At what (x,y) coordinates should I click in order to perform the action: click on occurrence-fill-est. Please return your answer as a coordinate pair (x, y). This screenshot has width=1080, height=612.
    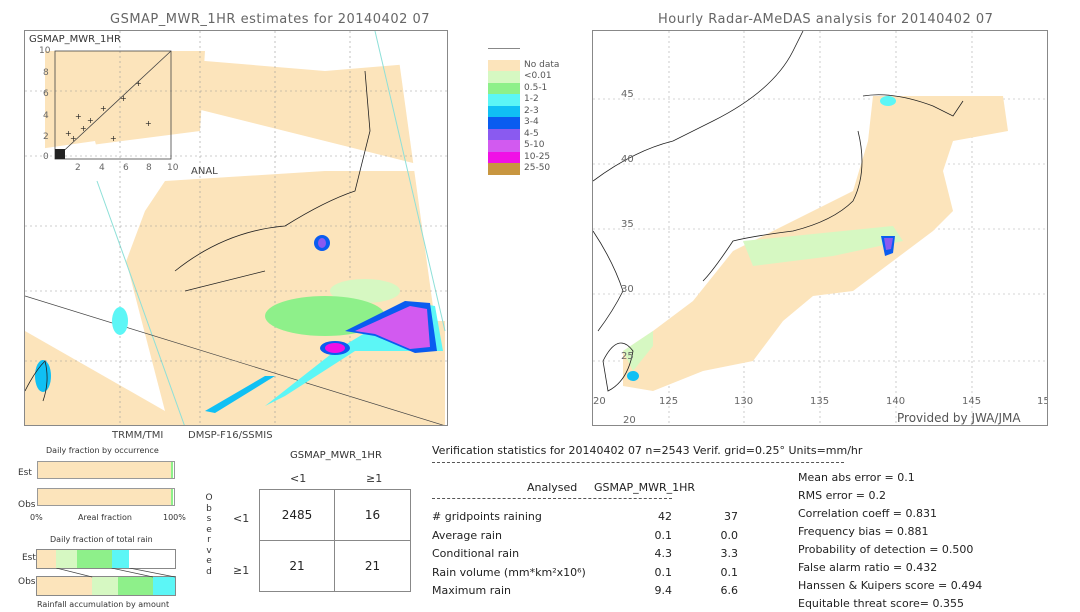
    Looking at the image, I should click on (106, 470).